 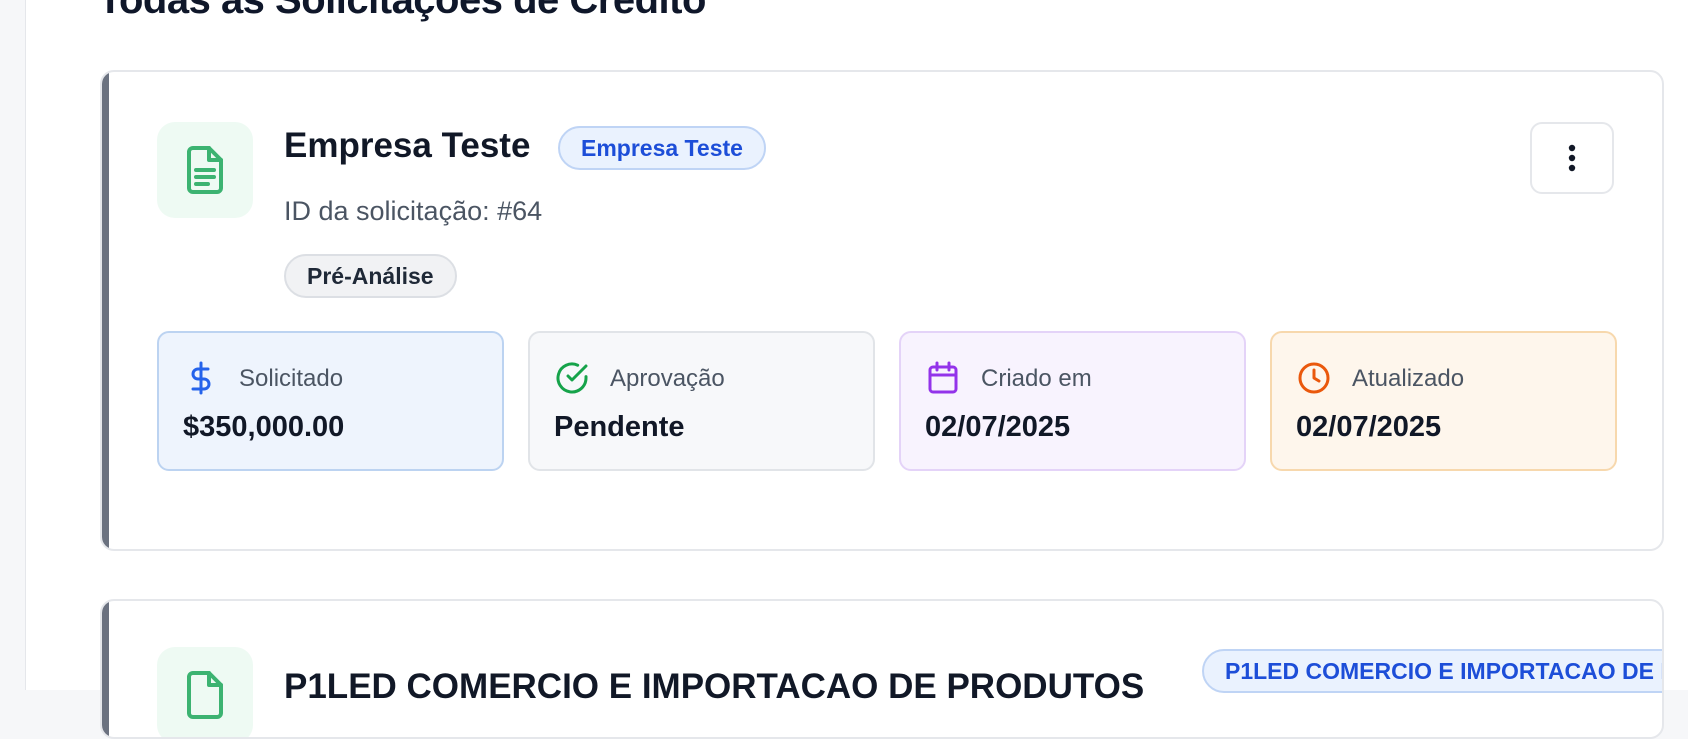 I want to click on company-badge: P1LED COMERCIO E IMPORTACAO DE PRO, so click(x=1432, y=671).